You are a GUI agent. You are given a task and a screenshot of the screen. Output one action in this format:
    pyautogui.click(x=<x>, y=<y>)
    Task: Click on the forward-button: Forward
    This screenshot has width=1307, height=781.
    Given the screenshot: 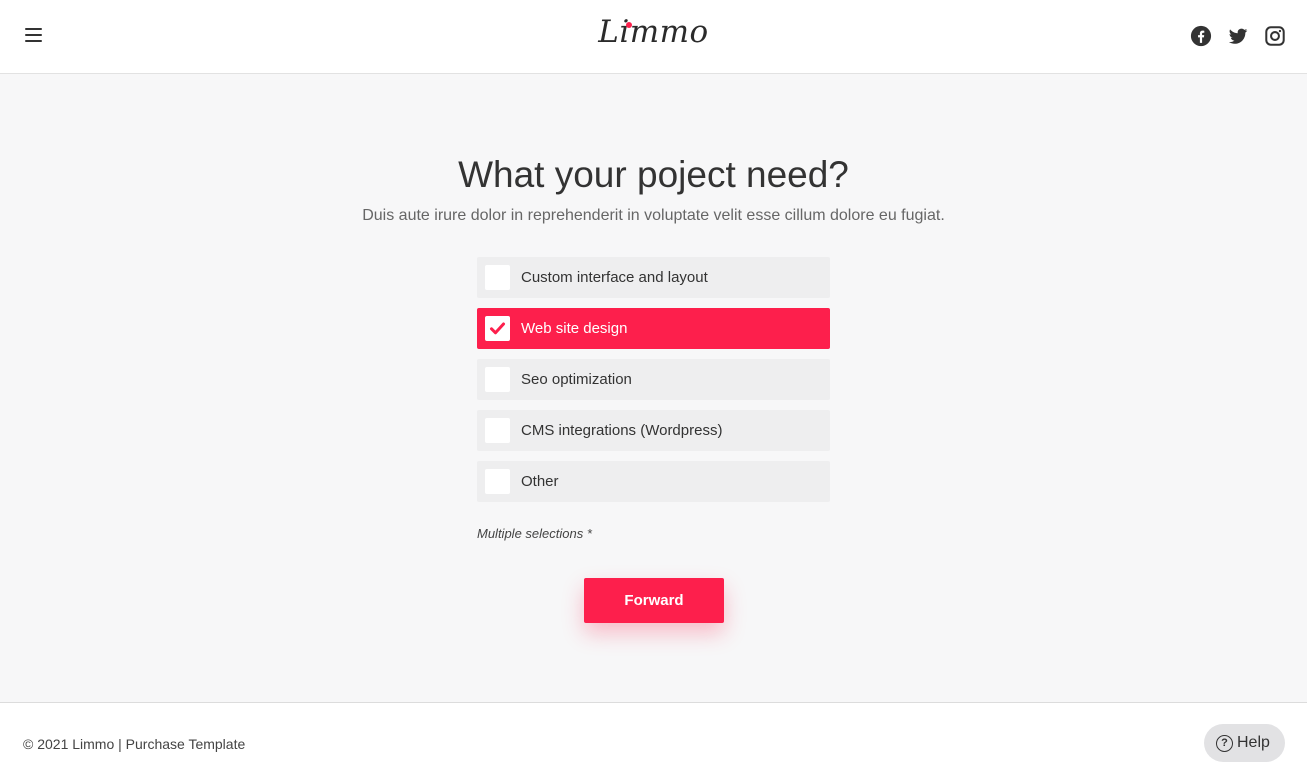 What is the action you would take?
    pyautogui.click(x=654, y=600)
    